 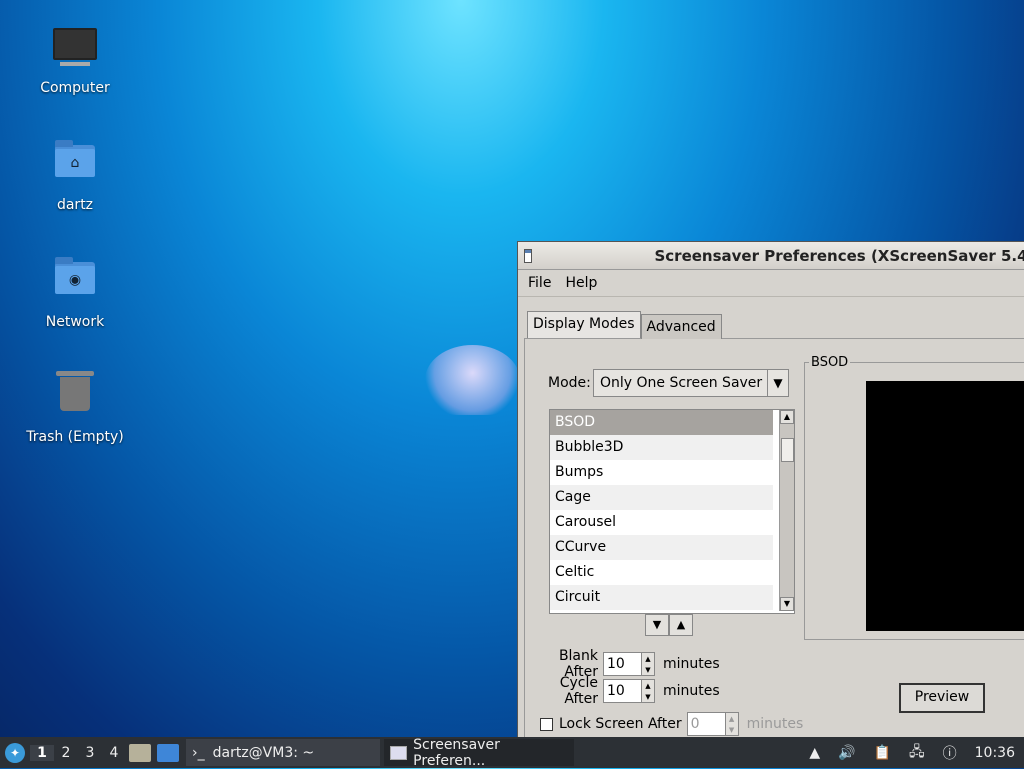 What do you see at coordinates (995, 753) in the screenshot?
I see `clock: 10:36` at bounding box center [995, 753].